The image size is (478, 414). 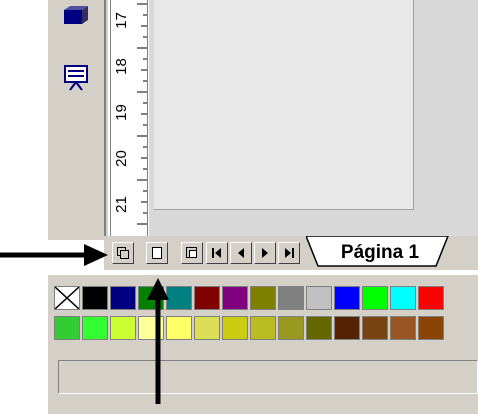 I want to click on layout-mode-button, so click(x=123, y=253).